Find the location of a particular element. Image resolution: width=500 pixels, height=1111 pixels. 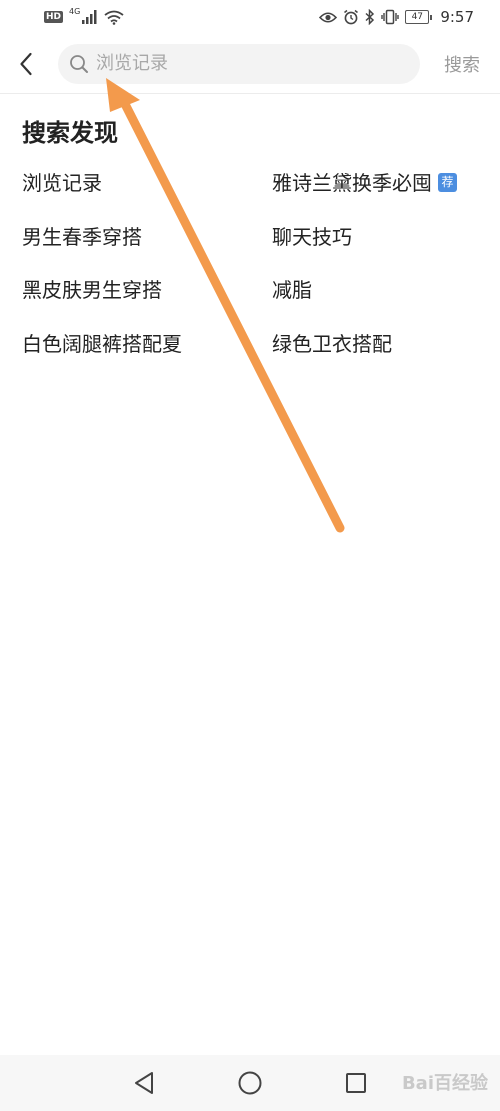

recommend-badge: 荐 is located at coordinates (447, 182).